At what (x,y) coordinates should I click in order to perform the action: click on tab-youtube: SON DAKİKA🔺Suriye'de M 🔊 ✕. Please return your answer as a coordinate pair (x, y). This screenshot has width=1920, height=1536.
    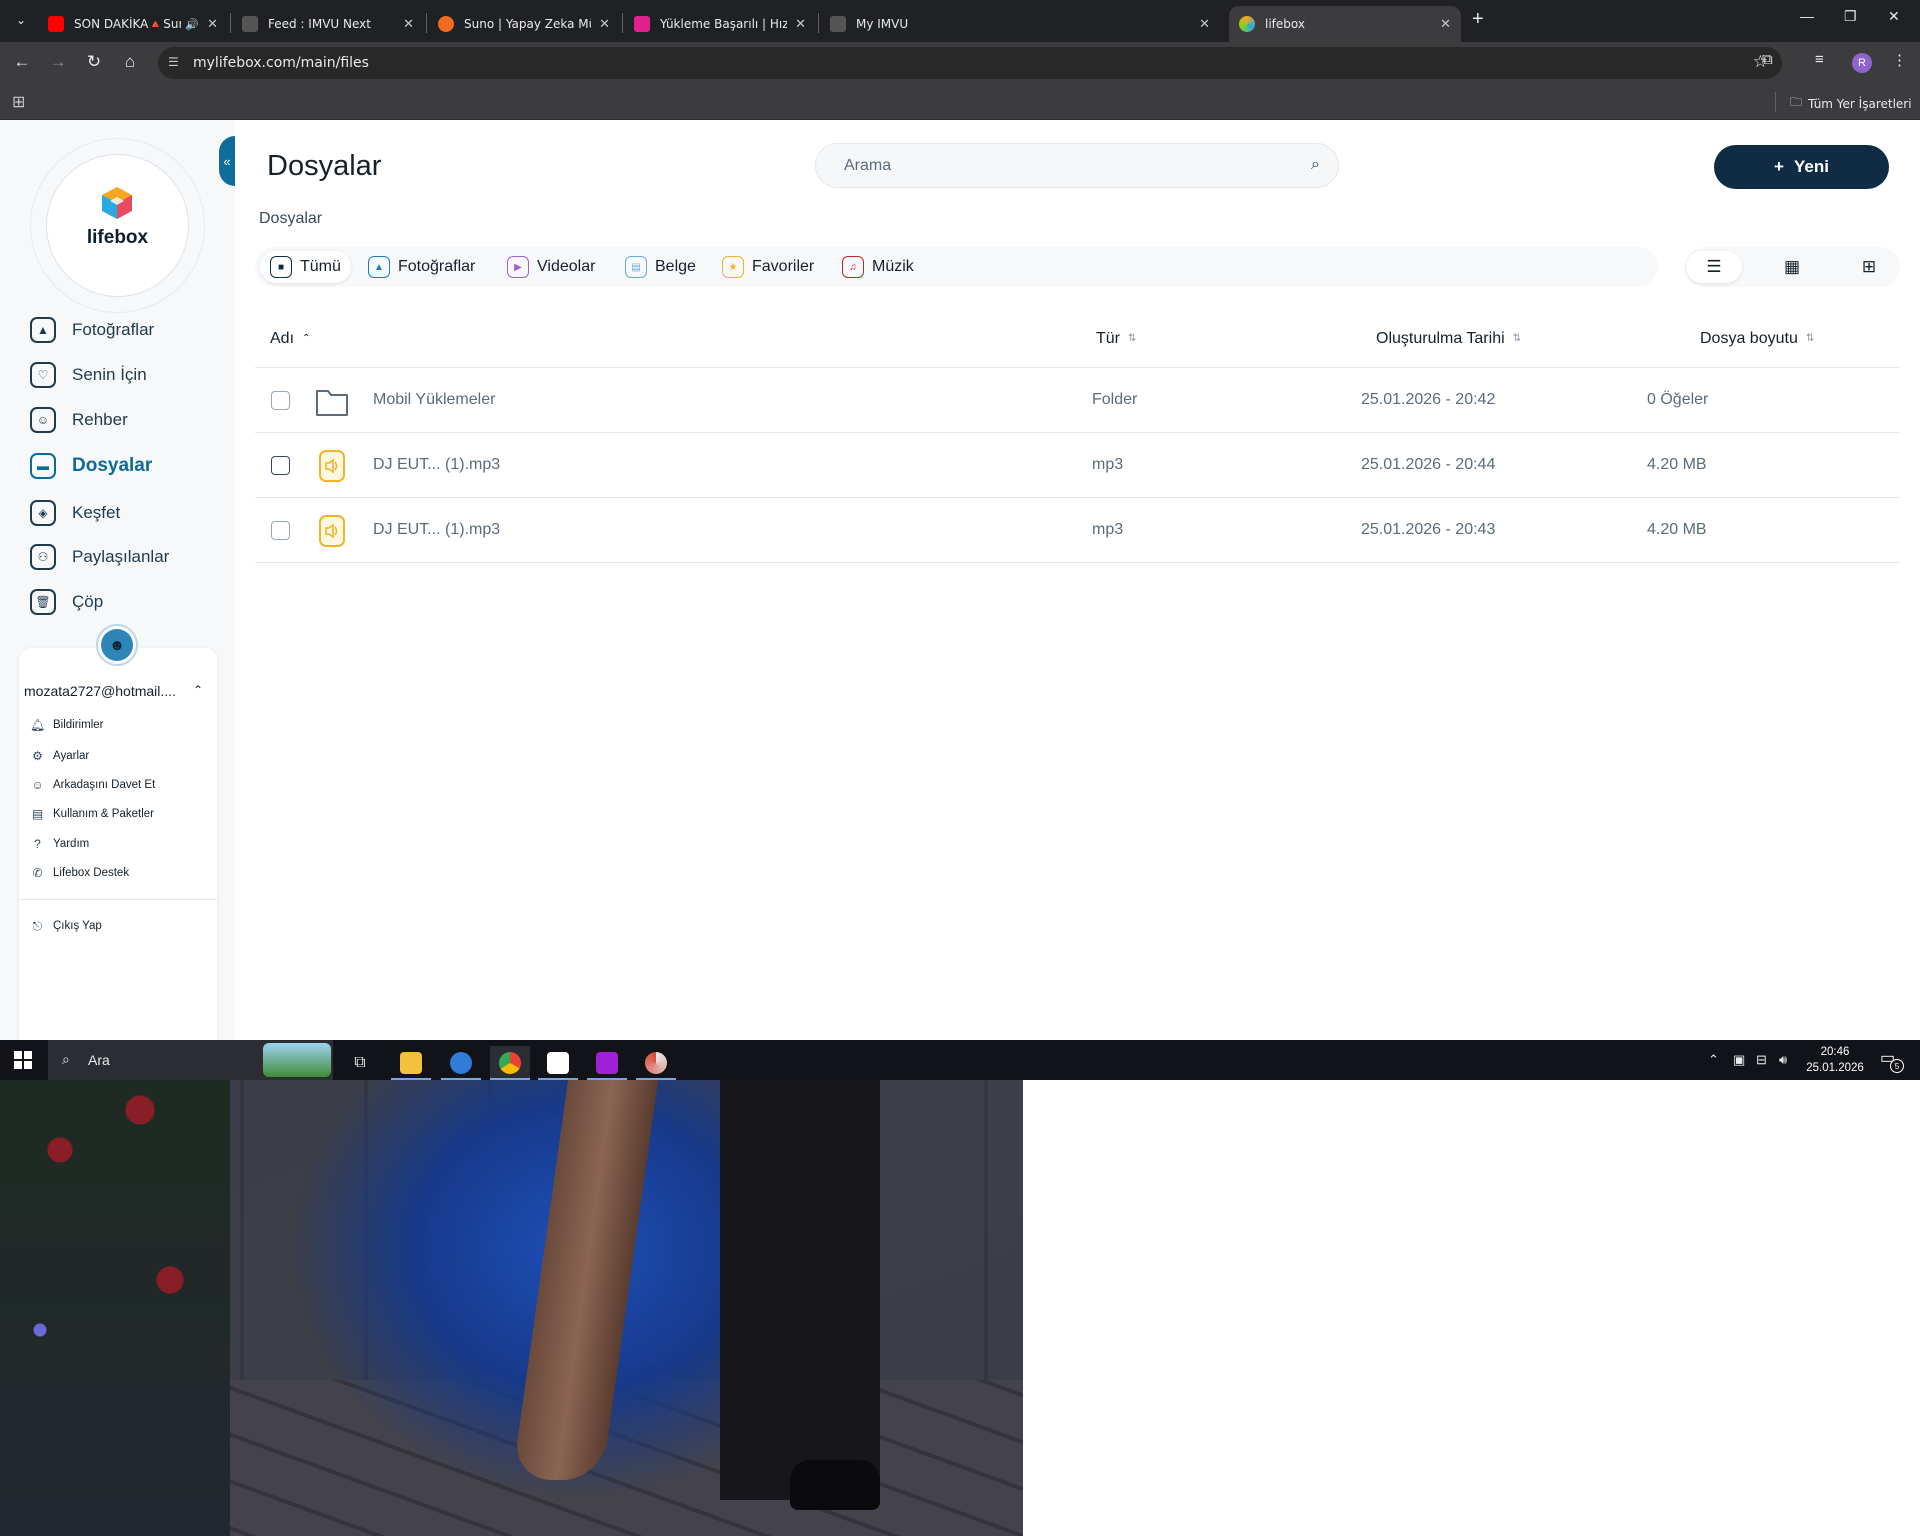
    Looking at the image, I should click on (133, 24).